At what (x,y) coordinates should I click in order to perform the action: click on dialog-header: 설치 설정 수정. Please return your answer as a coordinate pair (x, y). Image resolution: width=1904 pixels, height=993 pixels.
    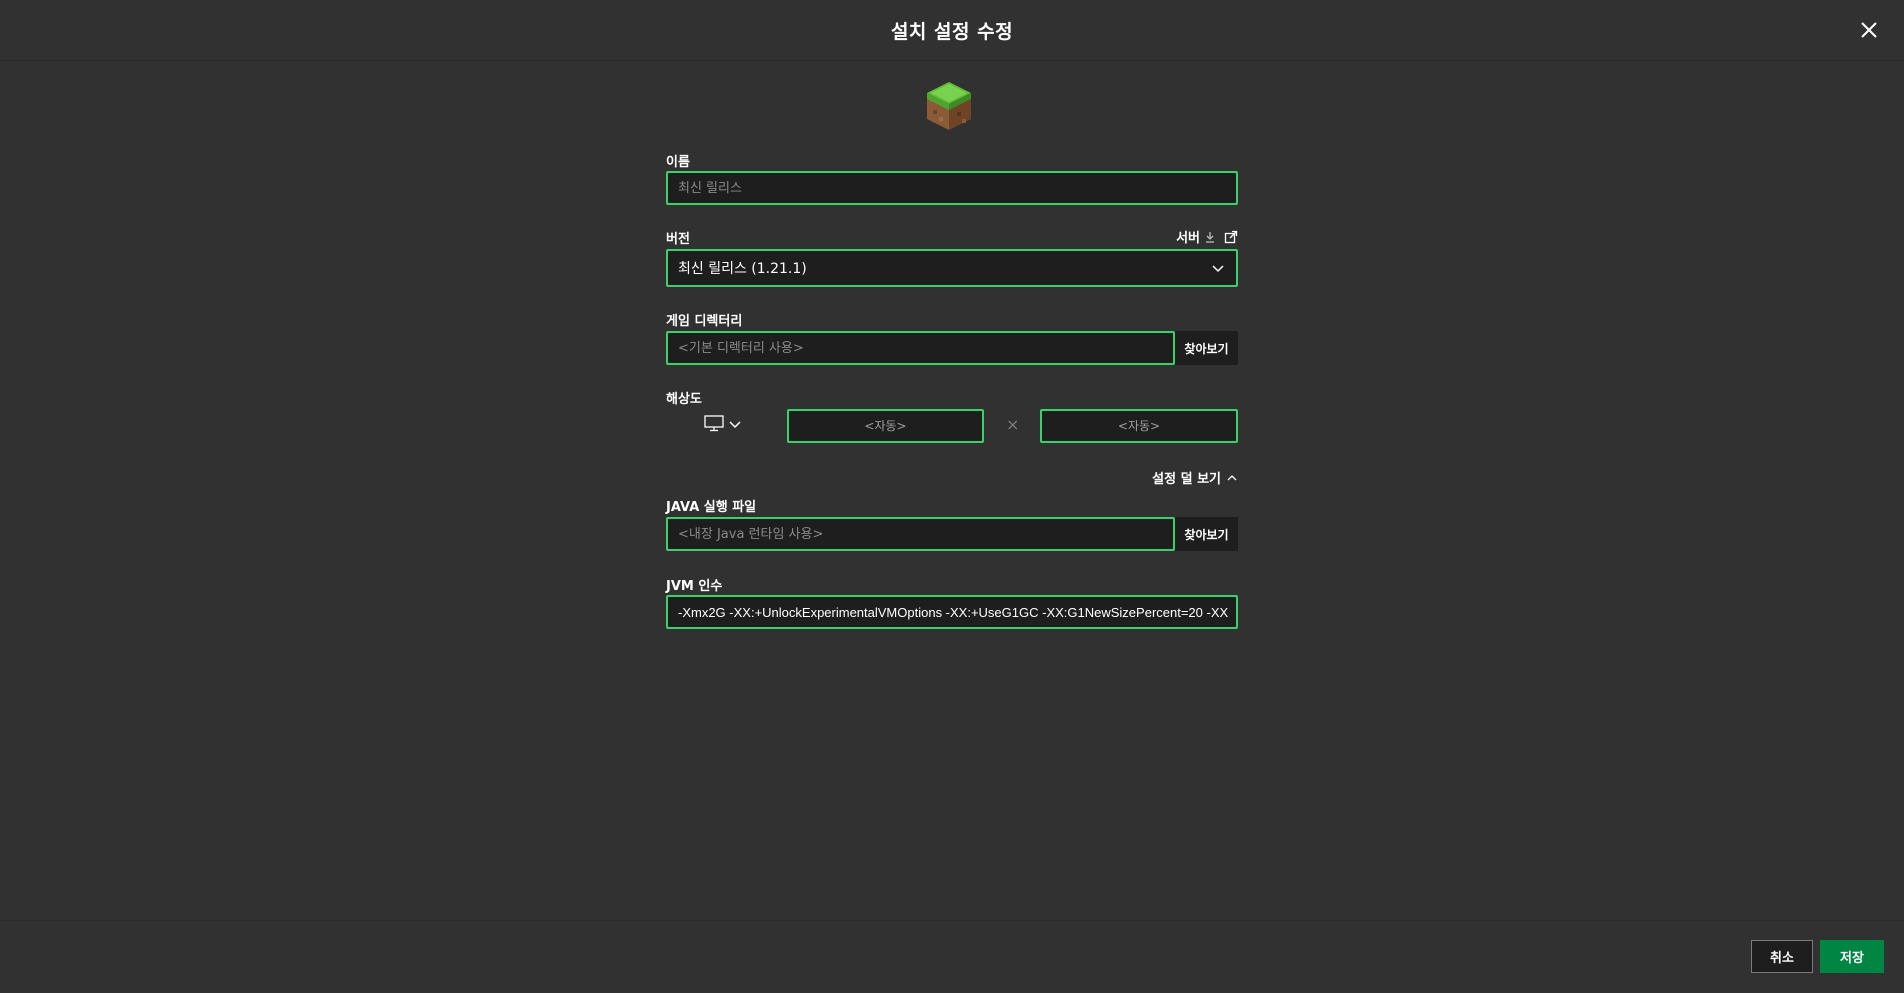
    Looking at the image, I should click on (952, 30).